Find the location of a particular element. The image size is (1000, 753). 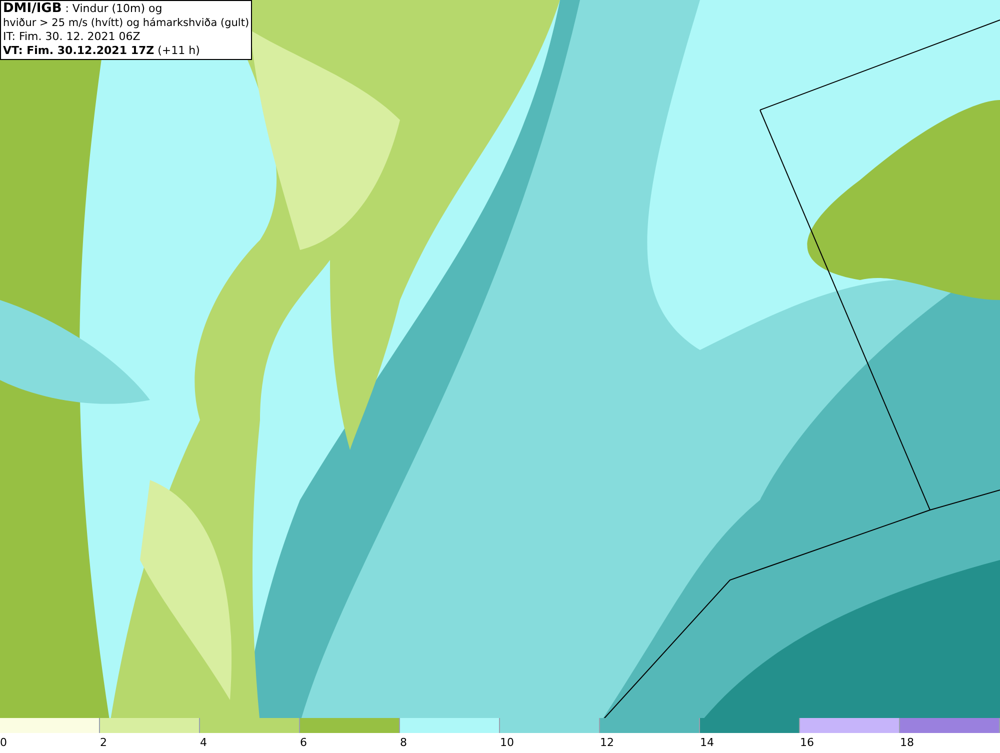

legend-label: 8 is located at coordinates (403, 742).